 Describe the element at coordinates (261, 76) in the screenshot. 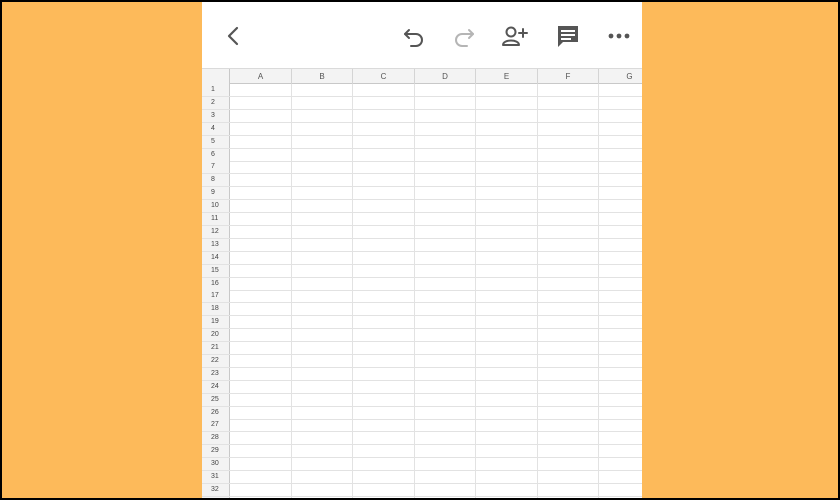

I see `column-header: A` at that location.